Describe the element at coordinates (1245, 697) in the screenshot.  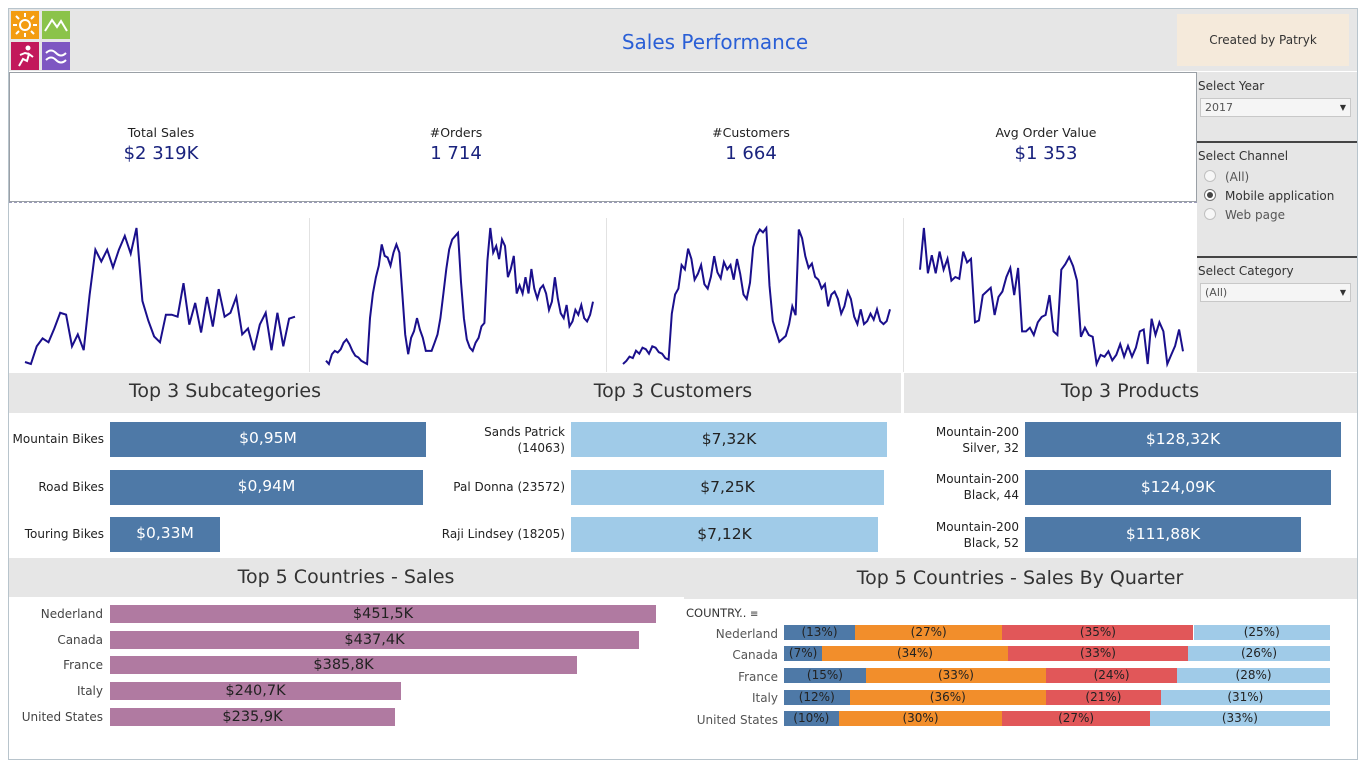
I see `quarter-segment: (31%)` at that location.